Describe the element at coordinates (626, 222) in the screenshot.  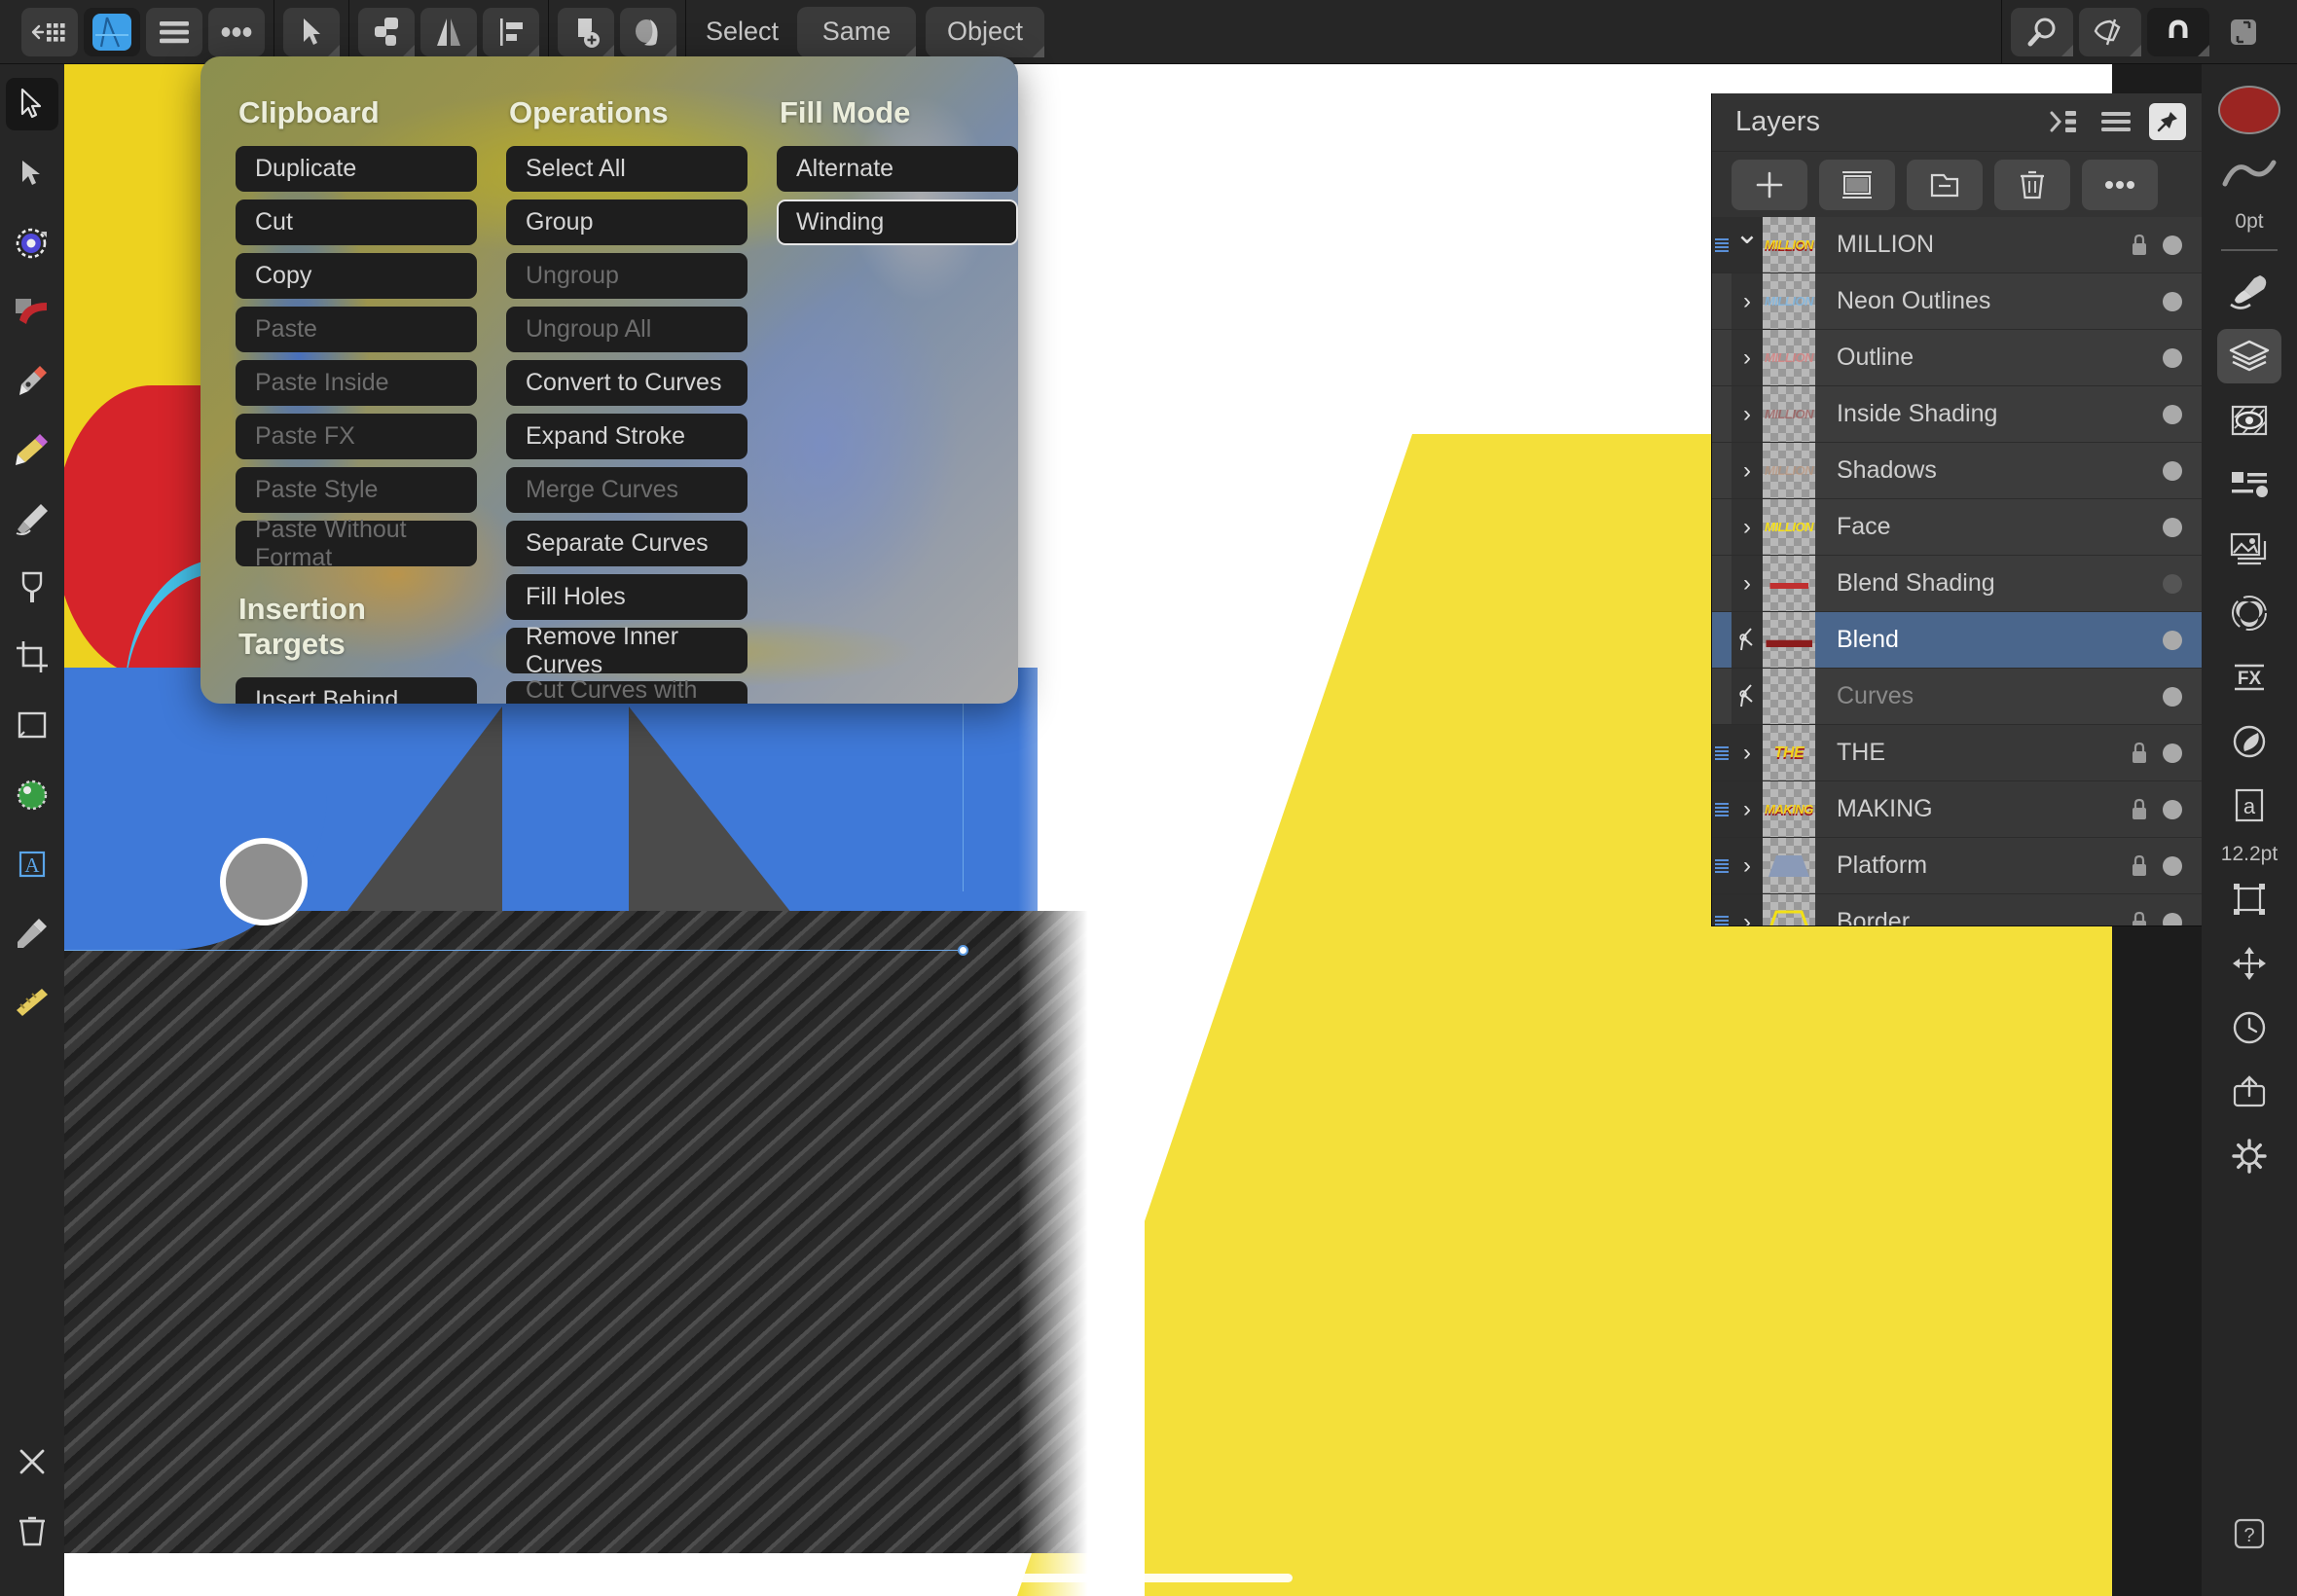
I see `menu-item-group: Group` at that location.